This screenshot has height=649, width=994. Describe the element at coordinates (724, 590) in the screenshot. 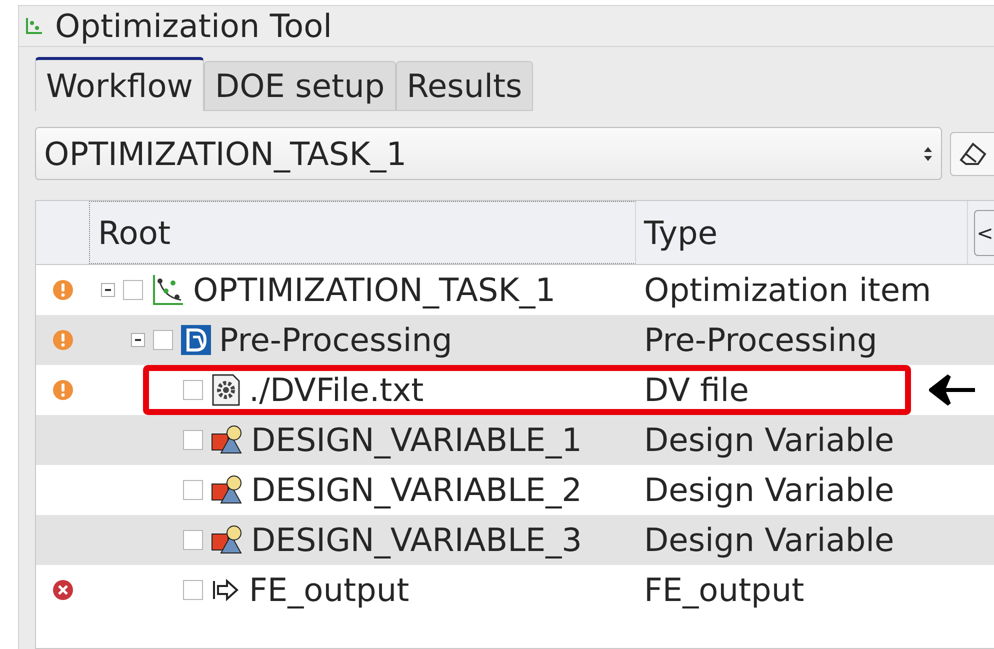

I see `type-cell-text: FE_output` at that location.